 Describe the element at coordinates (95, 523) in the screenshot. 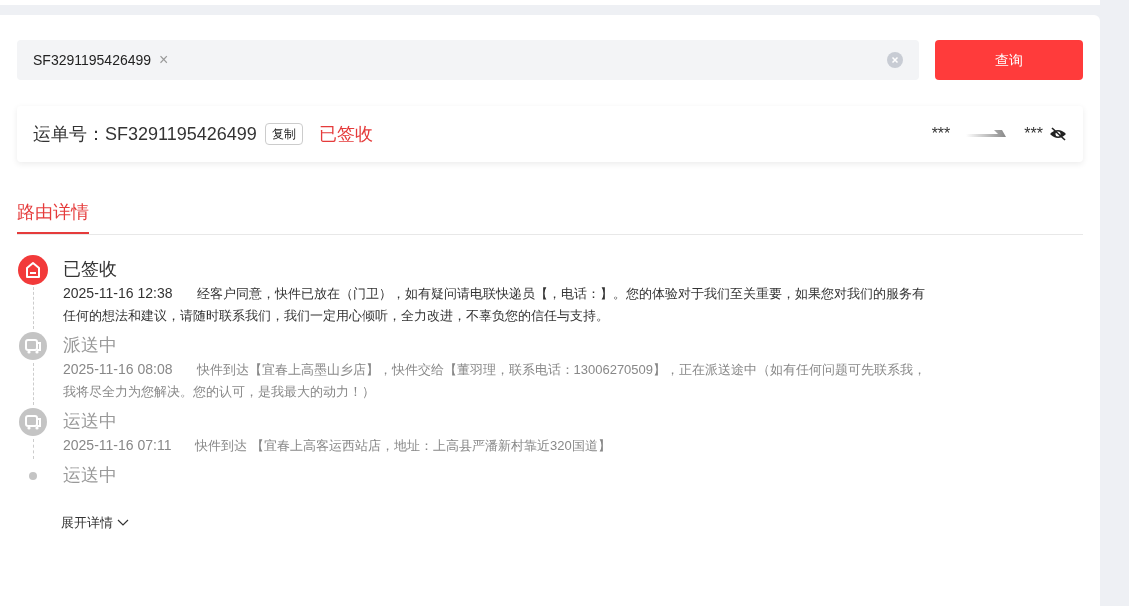

I see `expand-details-button: 展开详情` at that location.